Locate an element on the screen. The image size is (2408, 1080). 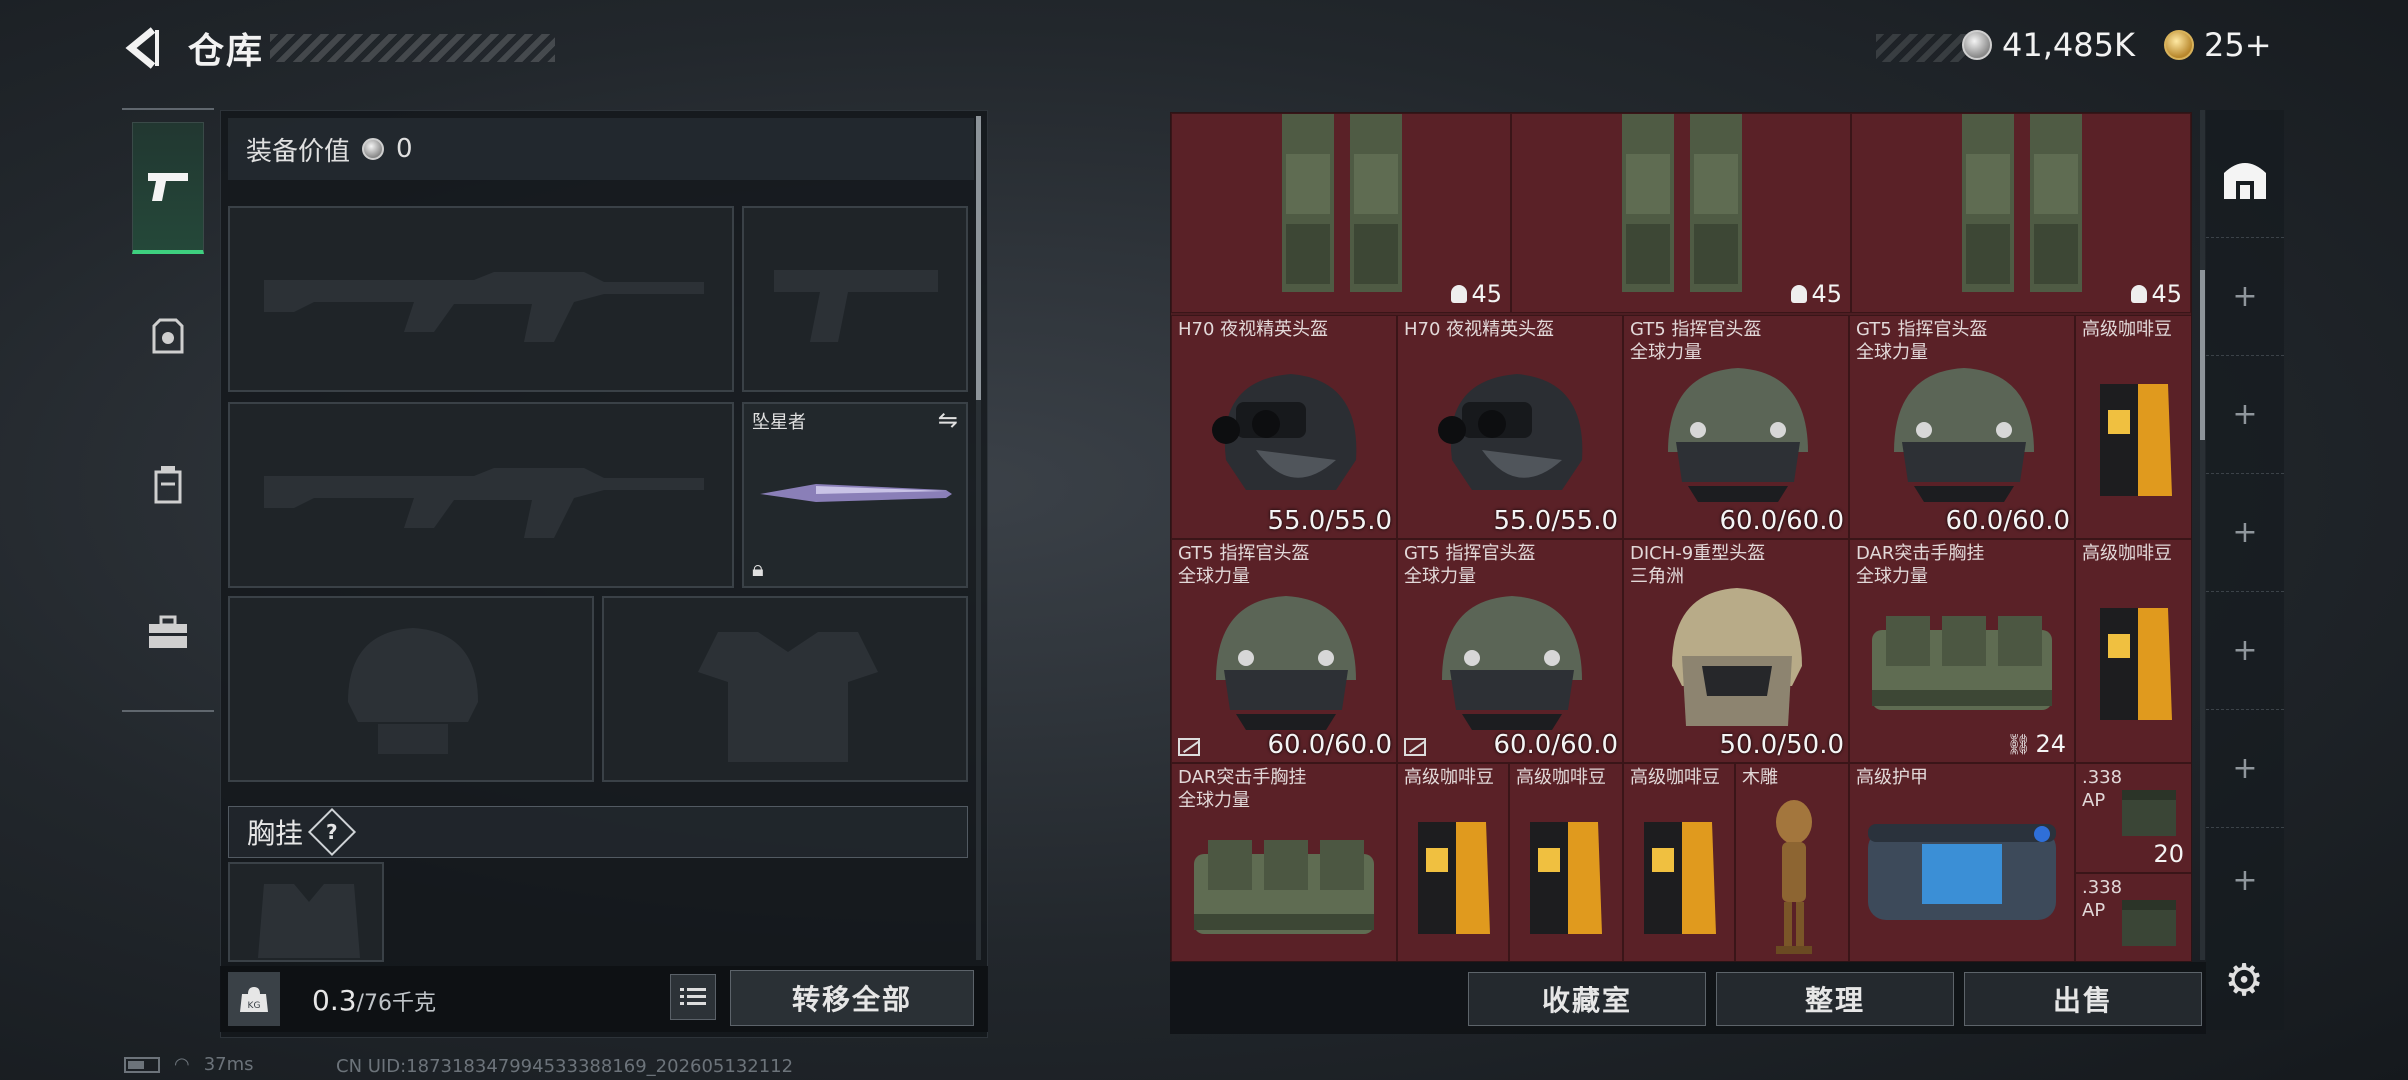
storage-item-gt5-helmet-2: GT5 指挥官头盔 全球力量 60.0/60.0 is located at coordinates (1962, 427).